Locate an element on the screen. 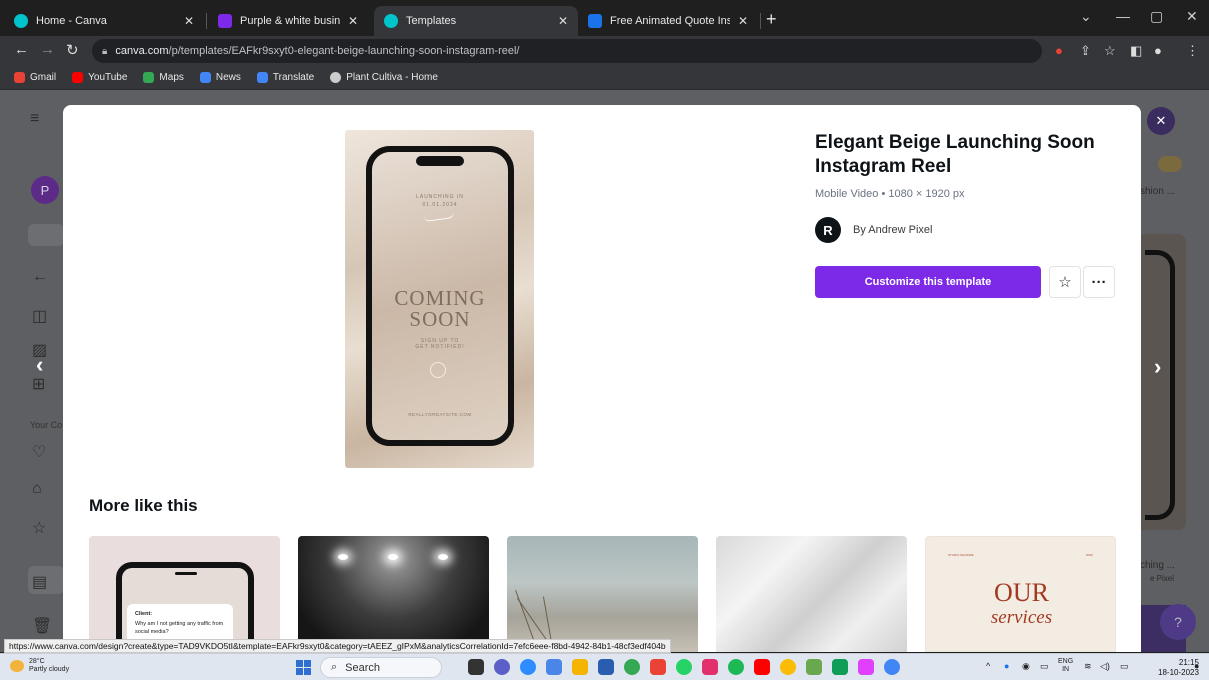 This screenshot has height=680, width=1209. system-clock: 21:15 18-10-2023 is located at coordinates (1178, 668).